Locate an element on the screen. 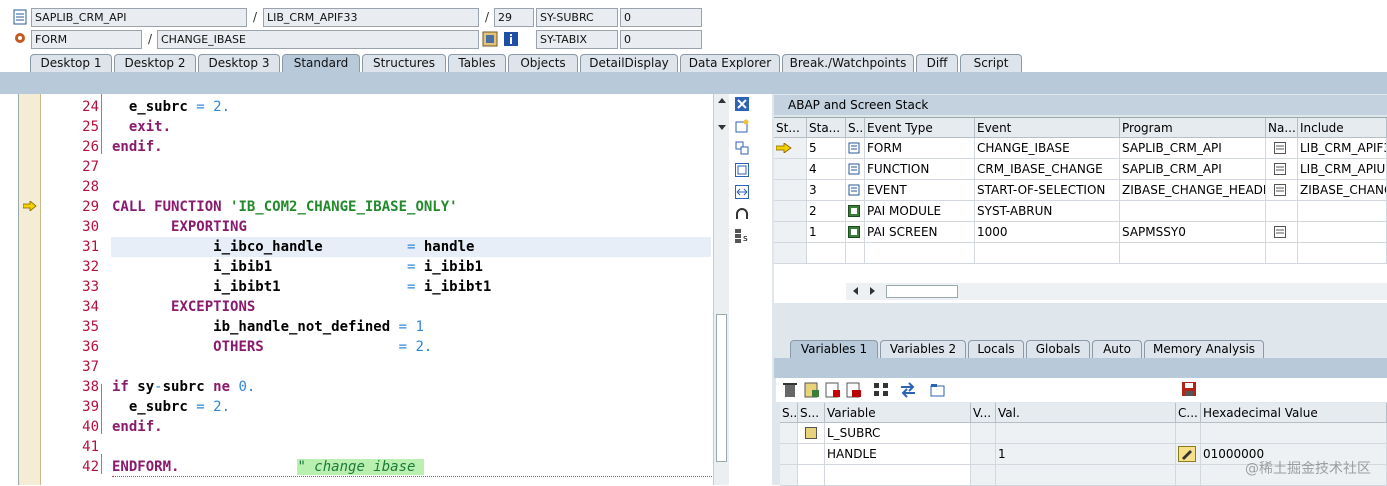  event-name: SYST-ABRUN is located at coordinates (1047, 211).